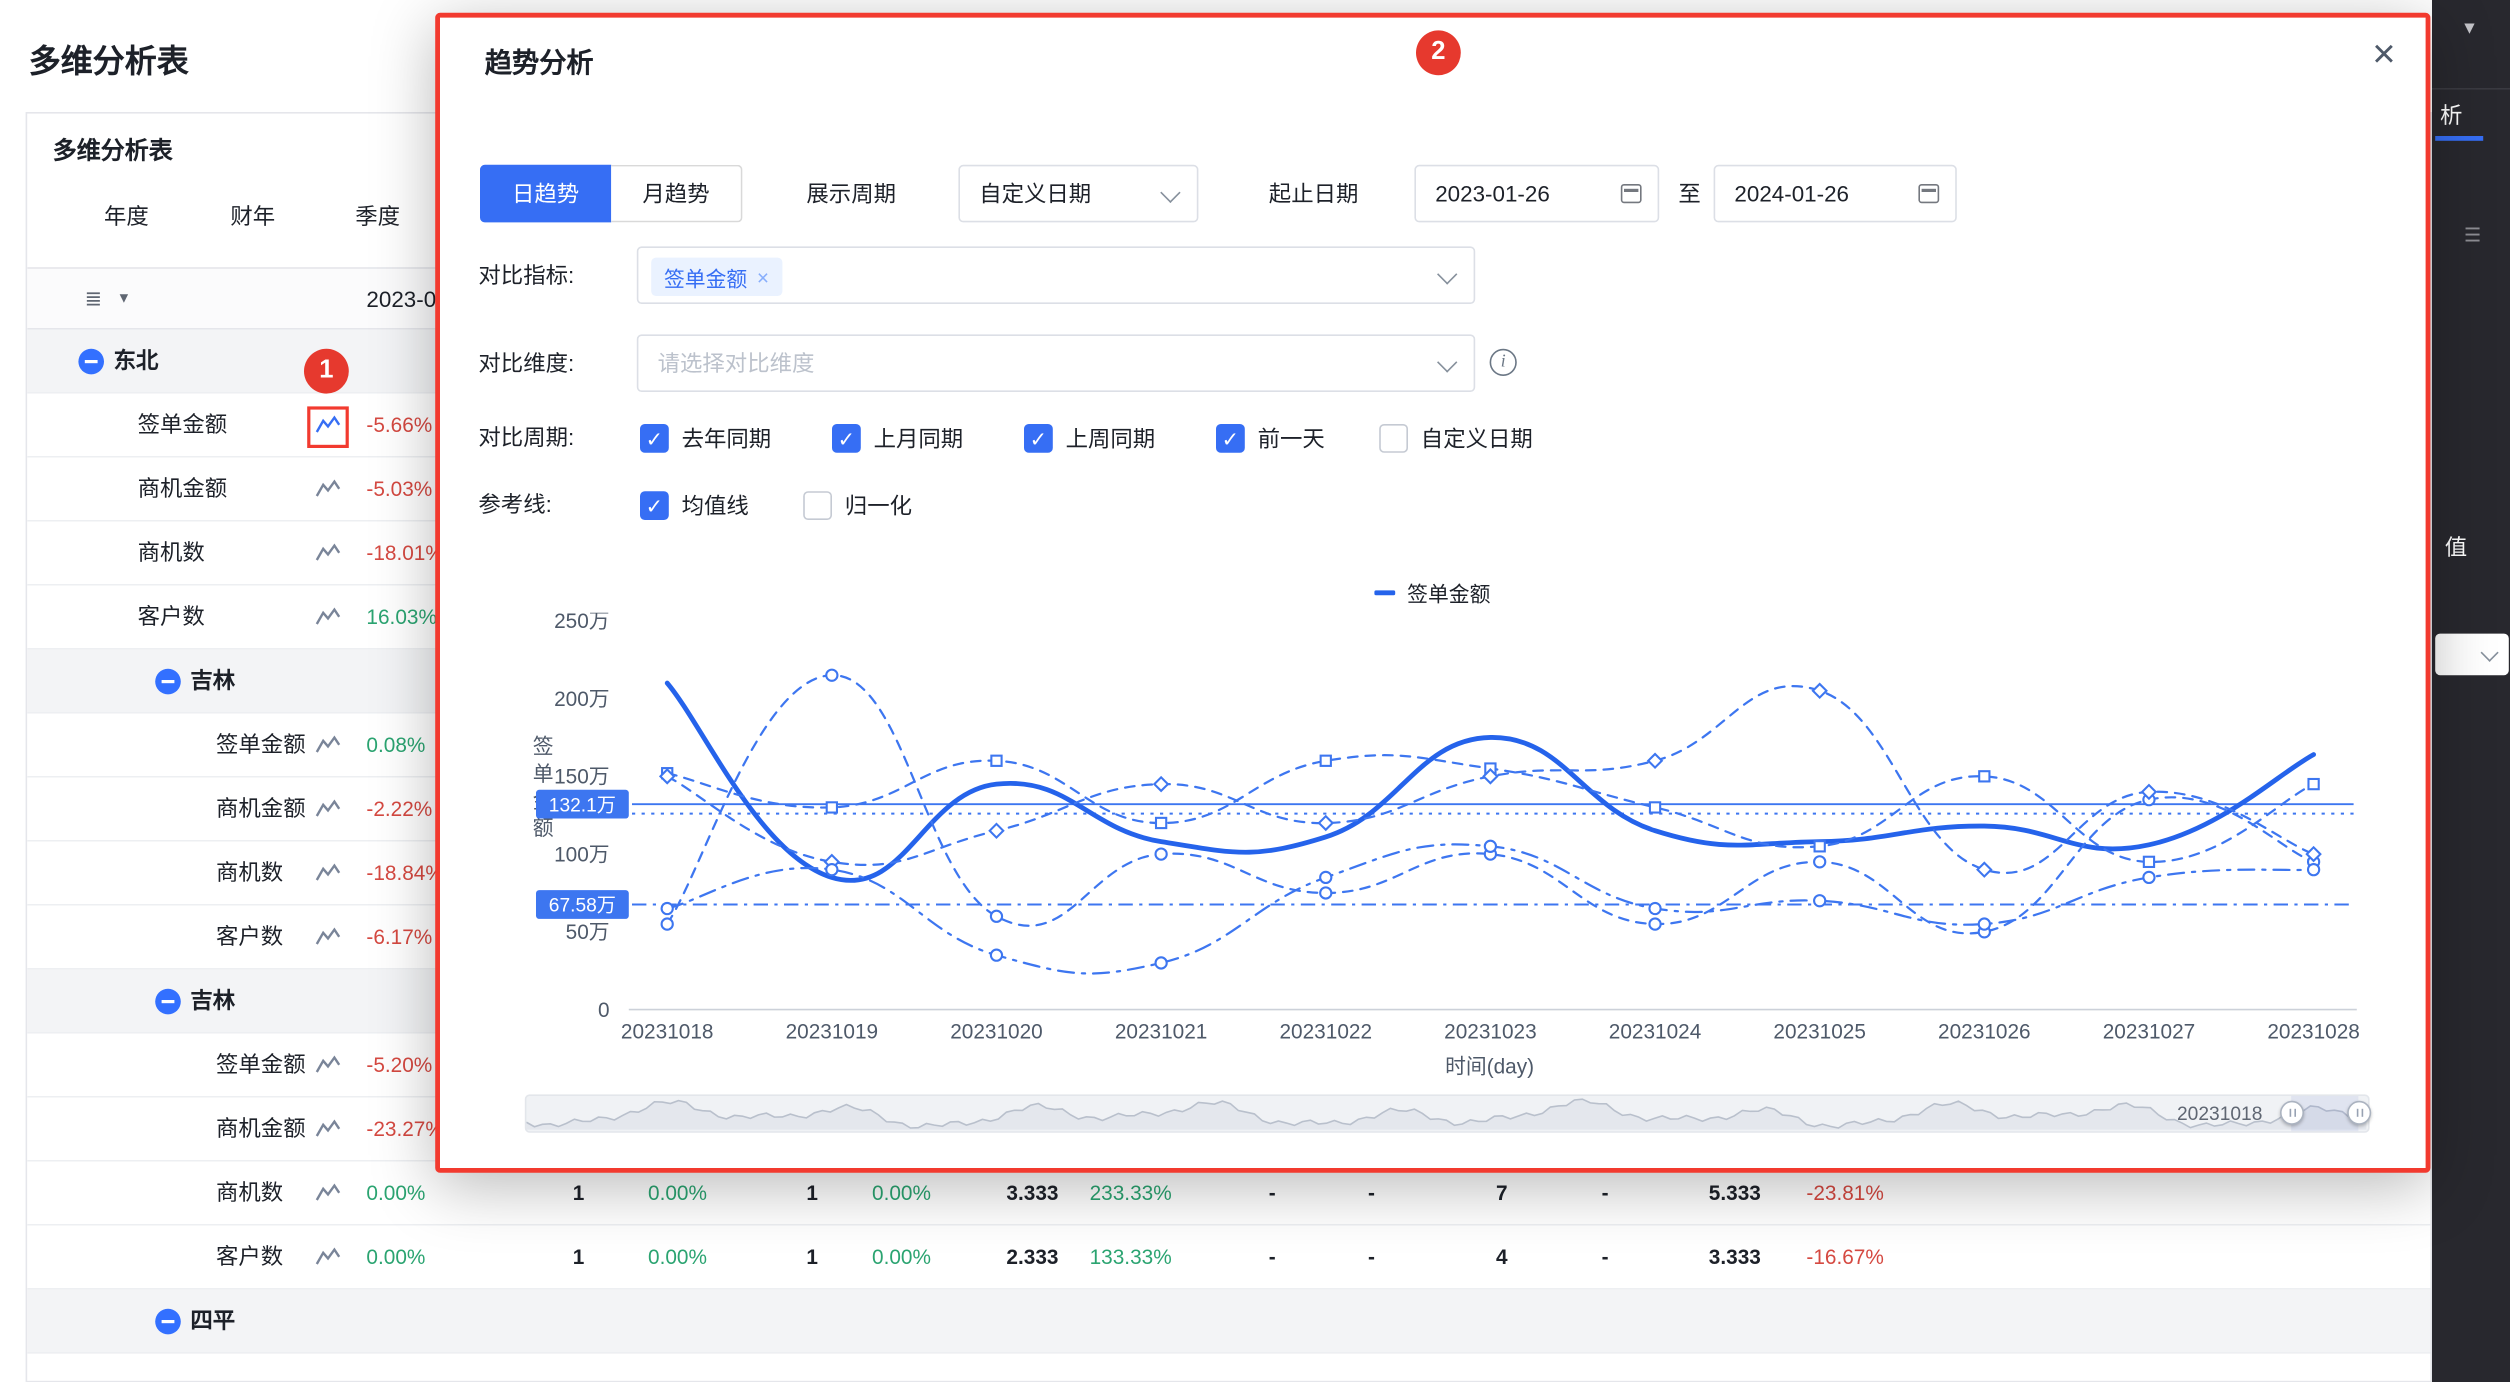 The image size is (2510, 1382). I want to click on zoom-handle-right, so click(2359, 1112).